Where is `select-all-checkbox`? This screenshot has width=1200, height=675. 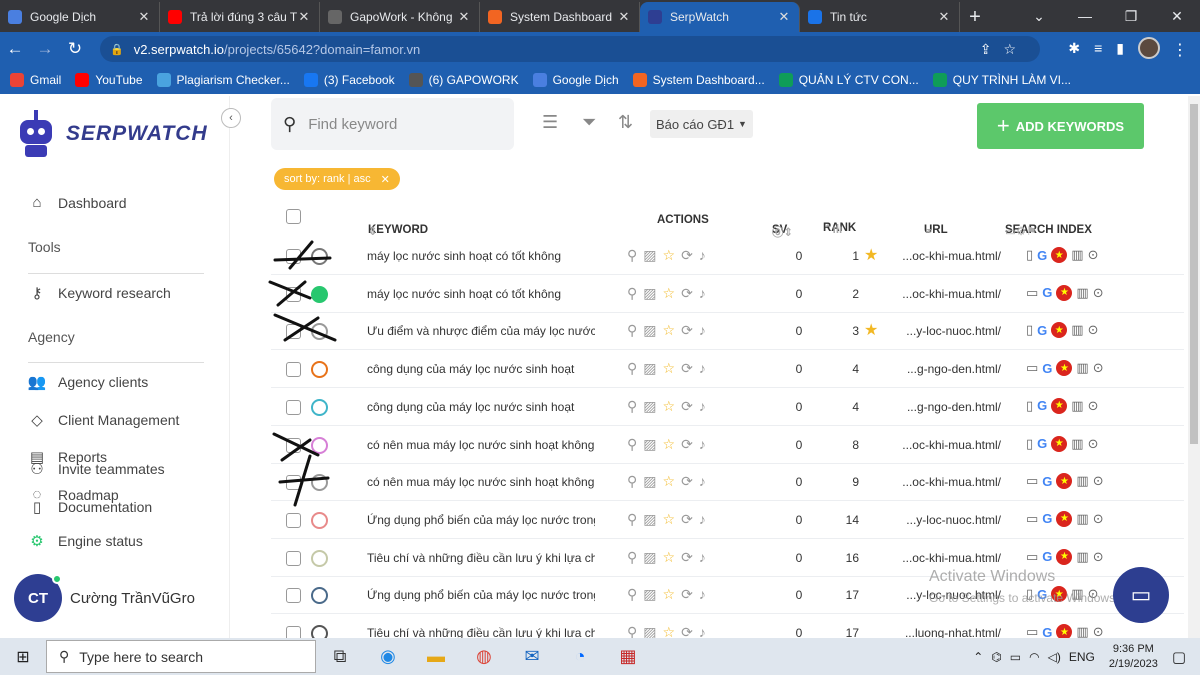 select-all-checkbox is located at coordinates (293, 216).